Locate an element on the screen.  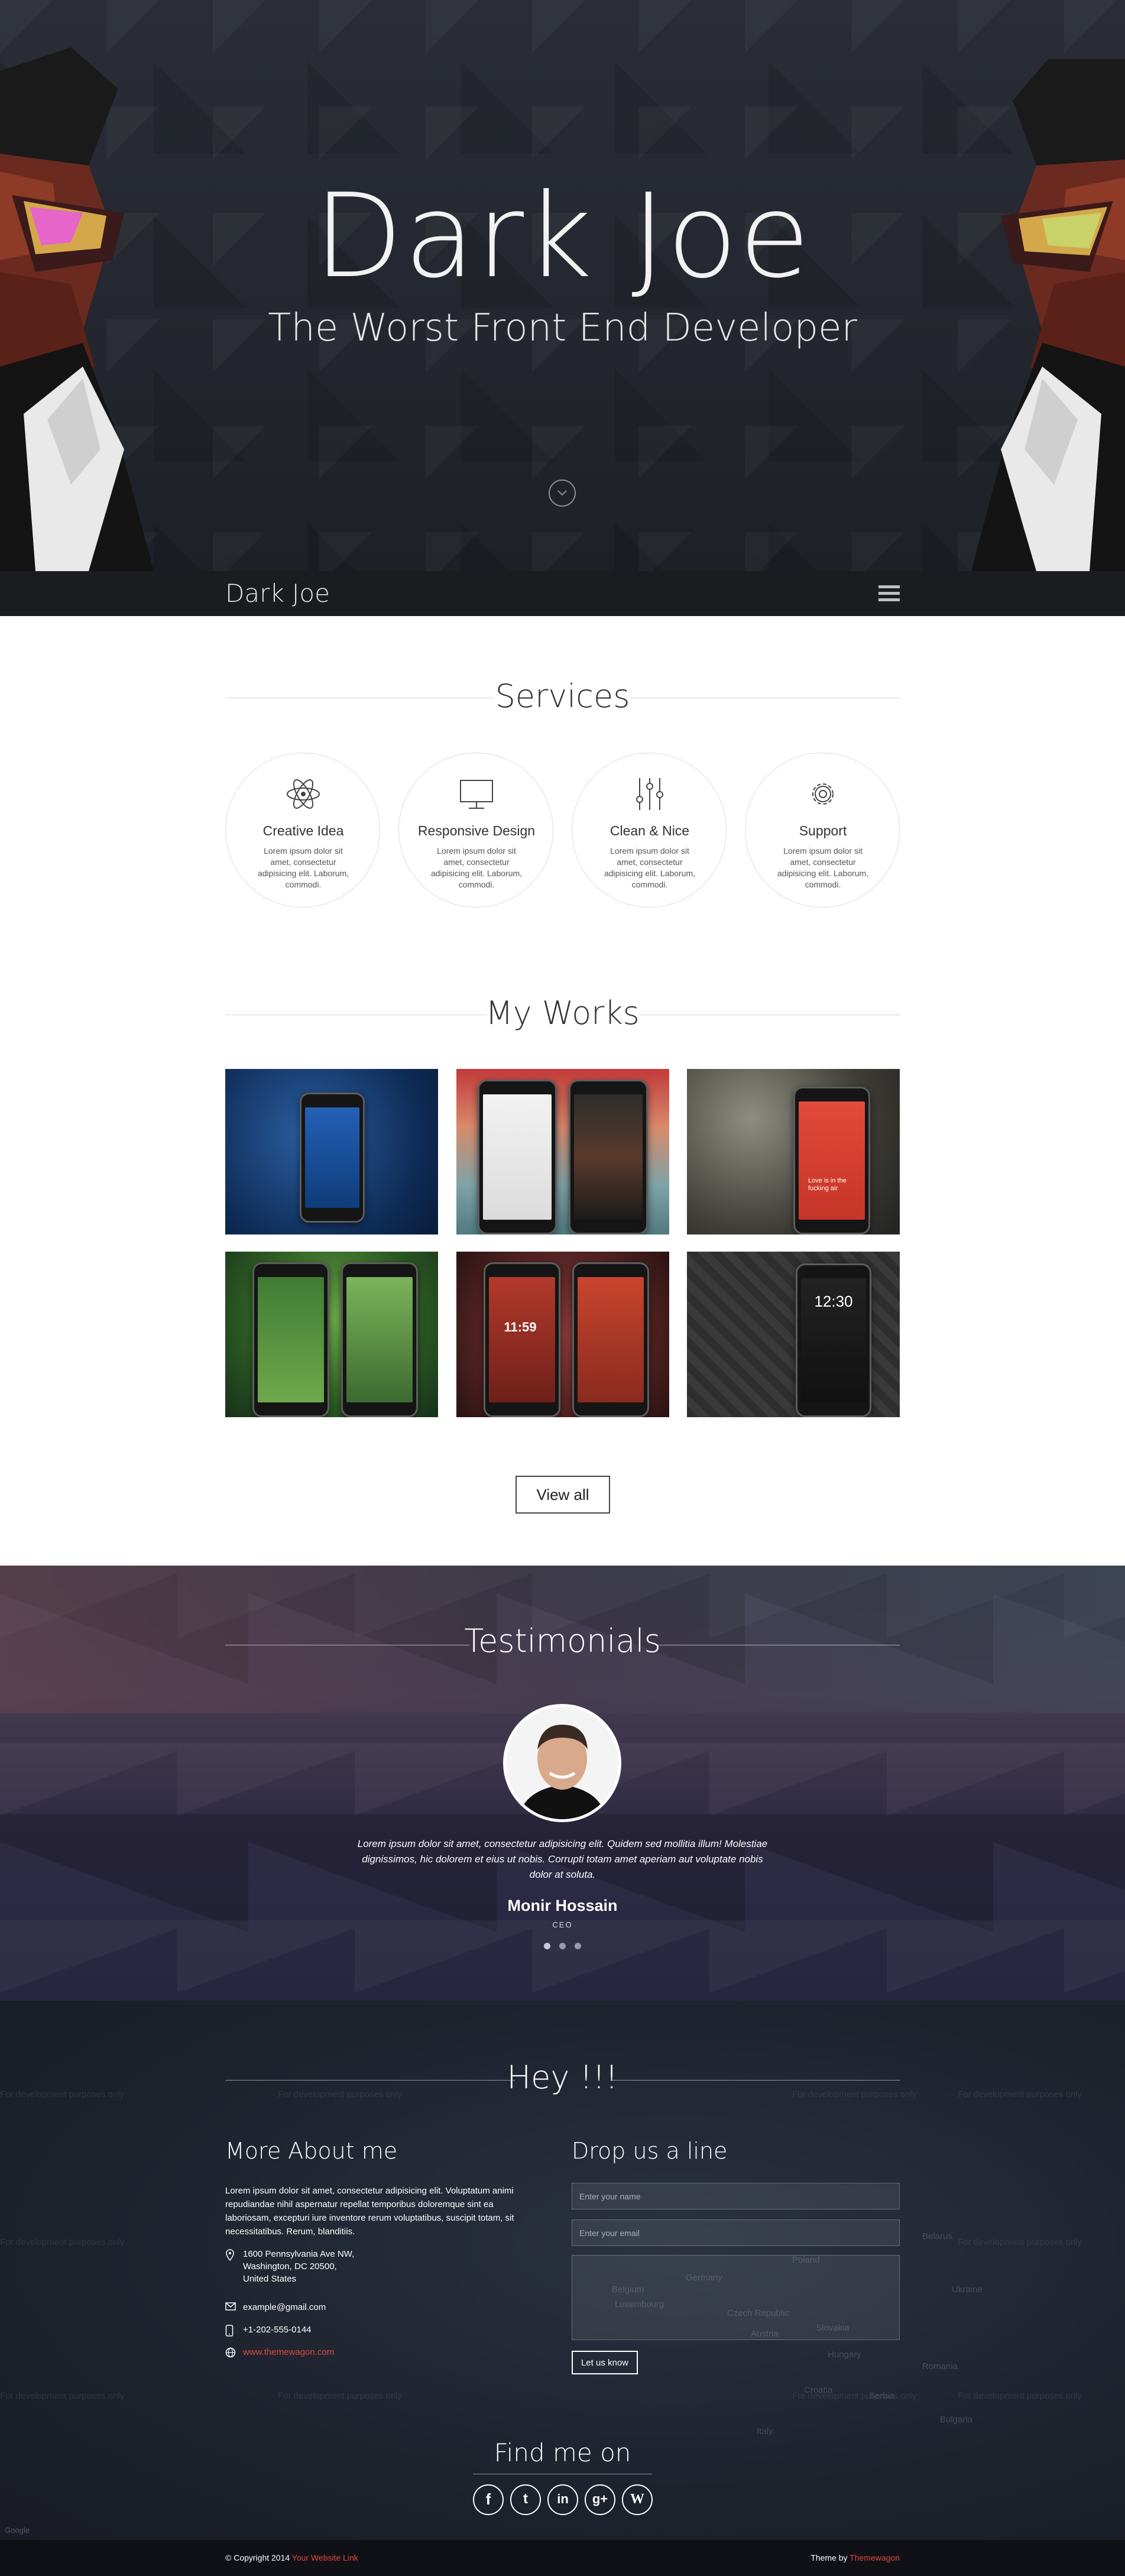
phone-text: +1-202-555-0144 is located at coordinates (277, 2330).